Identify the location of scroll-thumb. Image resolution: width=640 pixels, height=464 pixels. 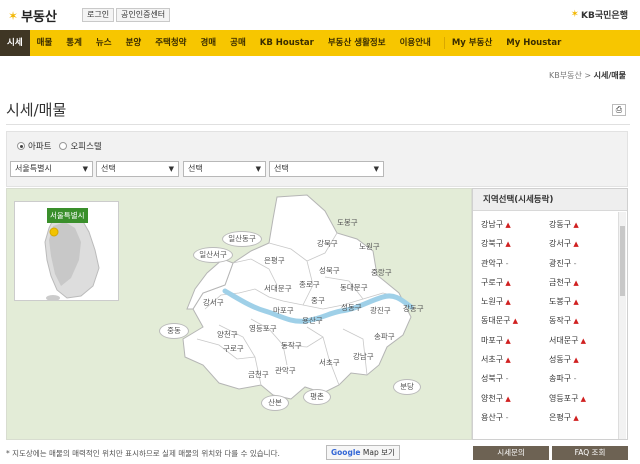
(622, 261).